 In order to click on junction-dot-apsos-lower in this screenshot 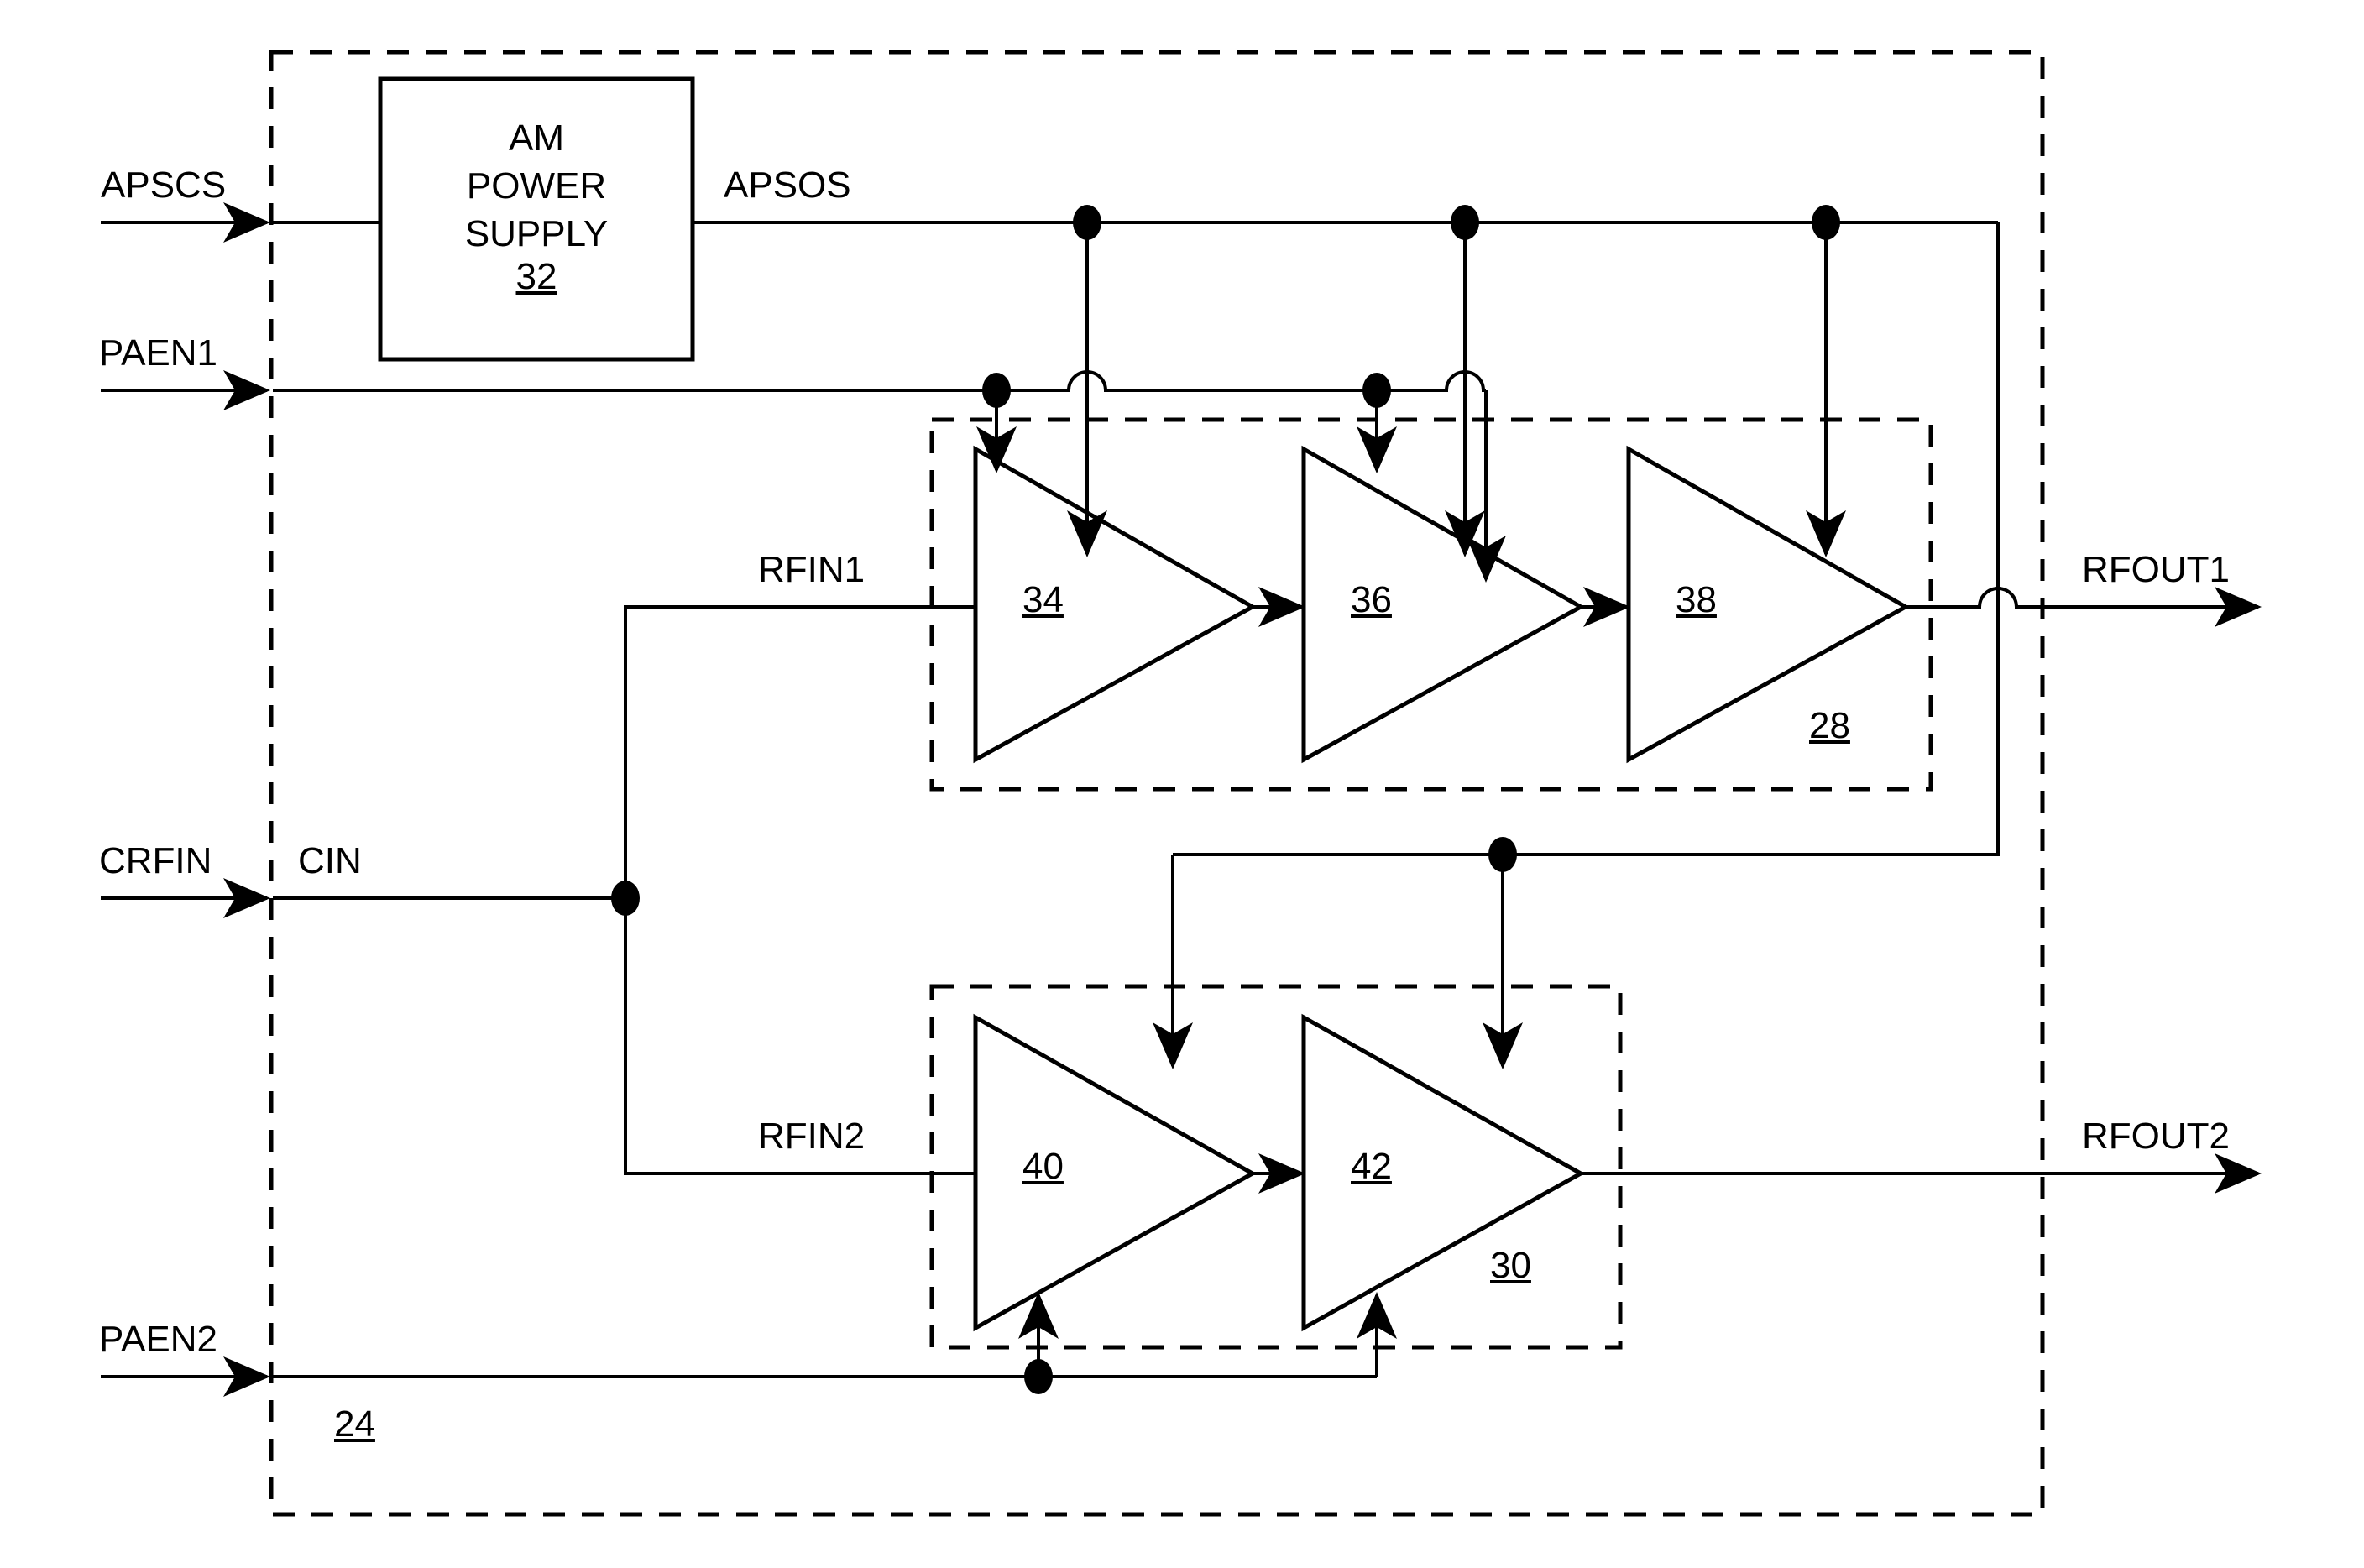, I will do `click(1502, 854)`.